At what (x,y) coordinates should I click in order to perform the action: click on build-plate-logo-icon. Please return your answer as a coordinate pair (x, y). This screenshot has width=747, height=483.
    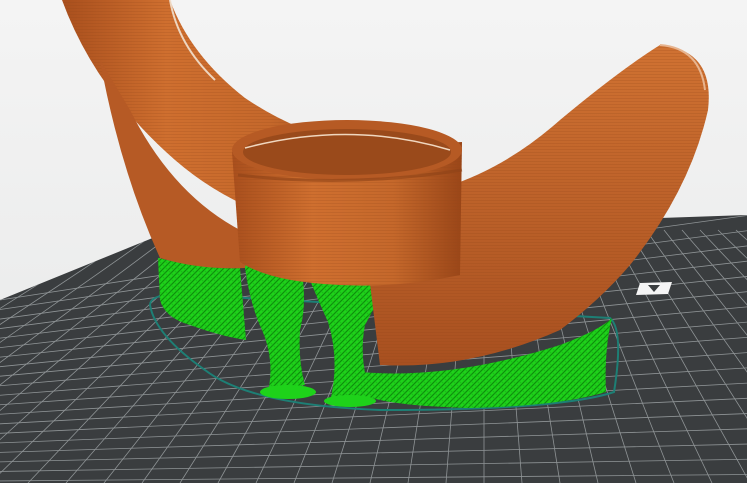
    Looking at the image, I should click on (654, 288).